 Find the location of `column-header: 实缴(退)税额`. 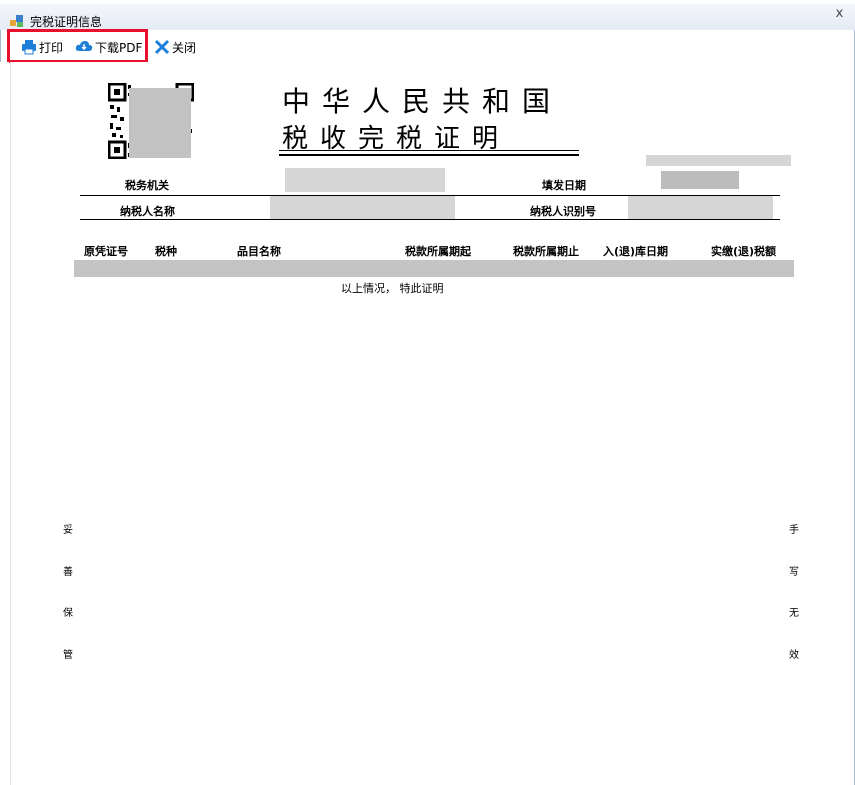

column-header: 实缴(退)税额 is located at coordinates (744, 251).